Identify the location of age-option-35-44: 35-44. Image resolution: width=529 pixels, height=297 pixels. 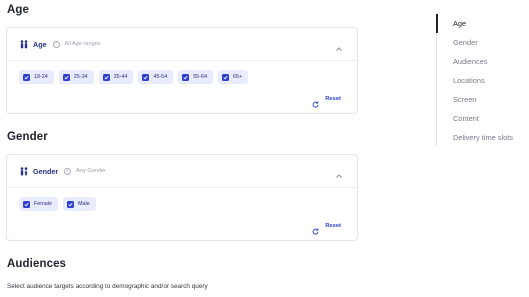
(116, 77).